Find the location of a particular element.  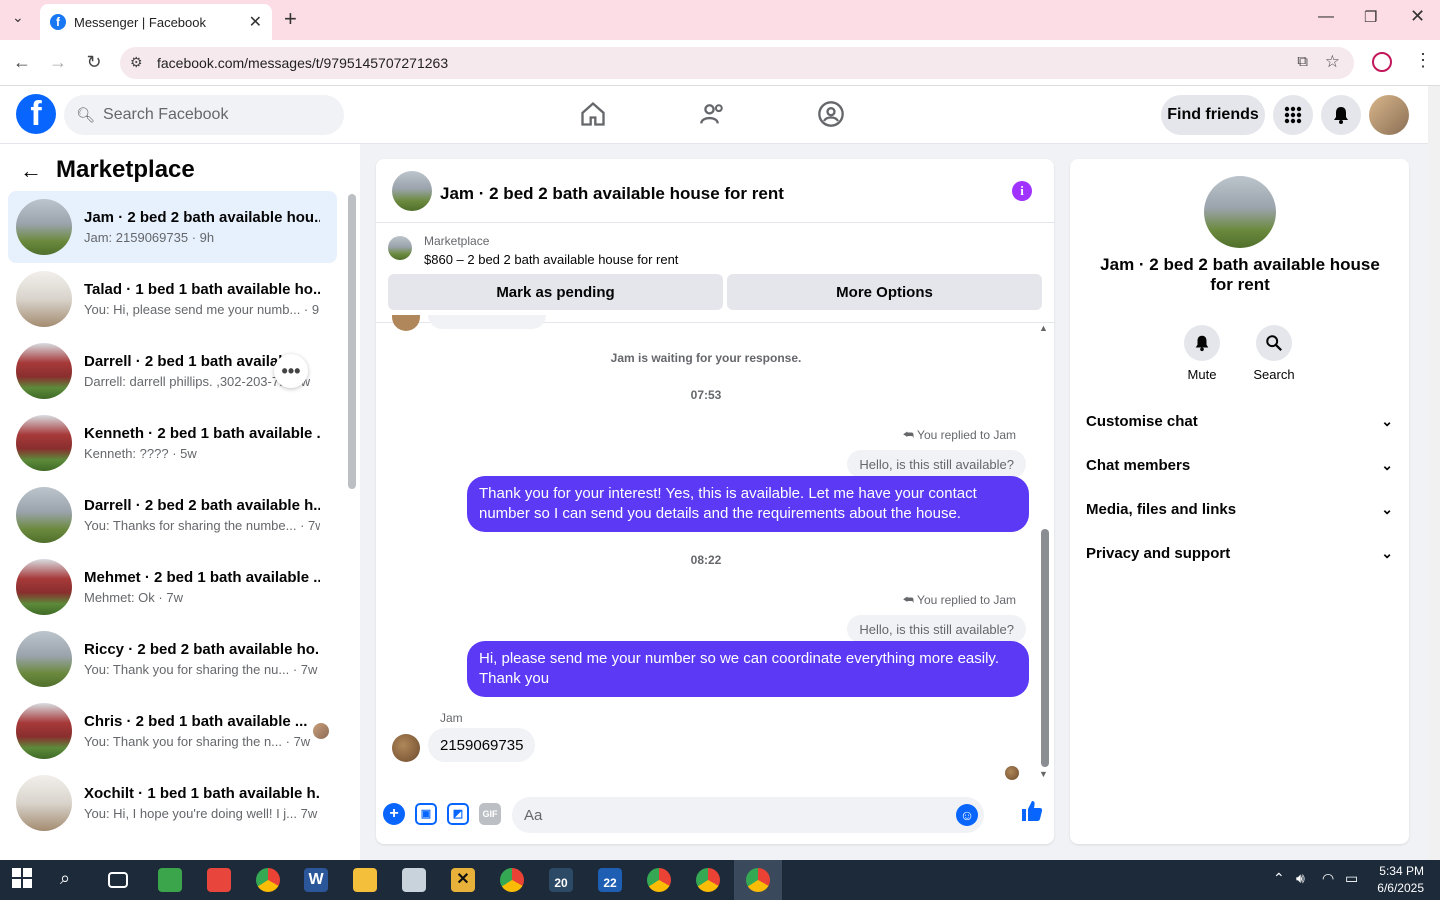

row-label: Media, files and links is located at coordinates (1161, 509).